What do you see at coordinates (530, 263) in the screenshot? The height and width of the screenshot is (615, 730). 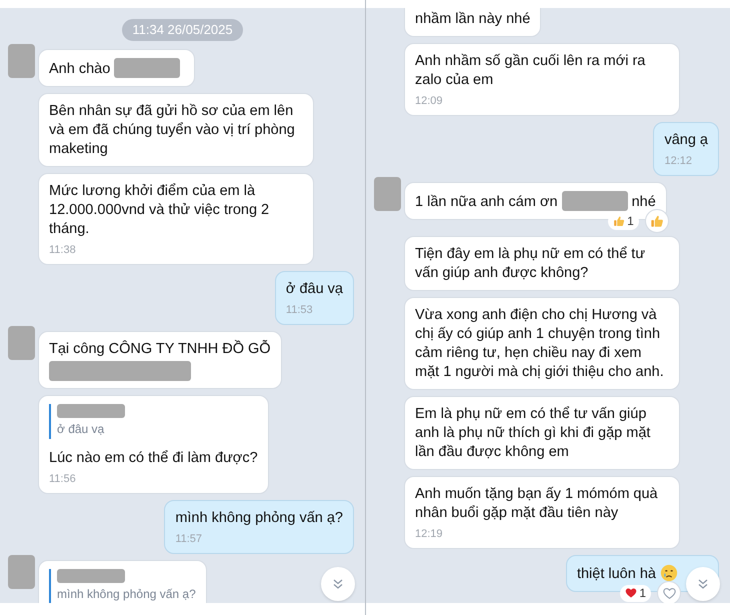 I see `message-text: Tiện đây em là phụ nữ em có thể tư vấn giúp anh được không?` at bounding box center [530, 263].